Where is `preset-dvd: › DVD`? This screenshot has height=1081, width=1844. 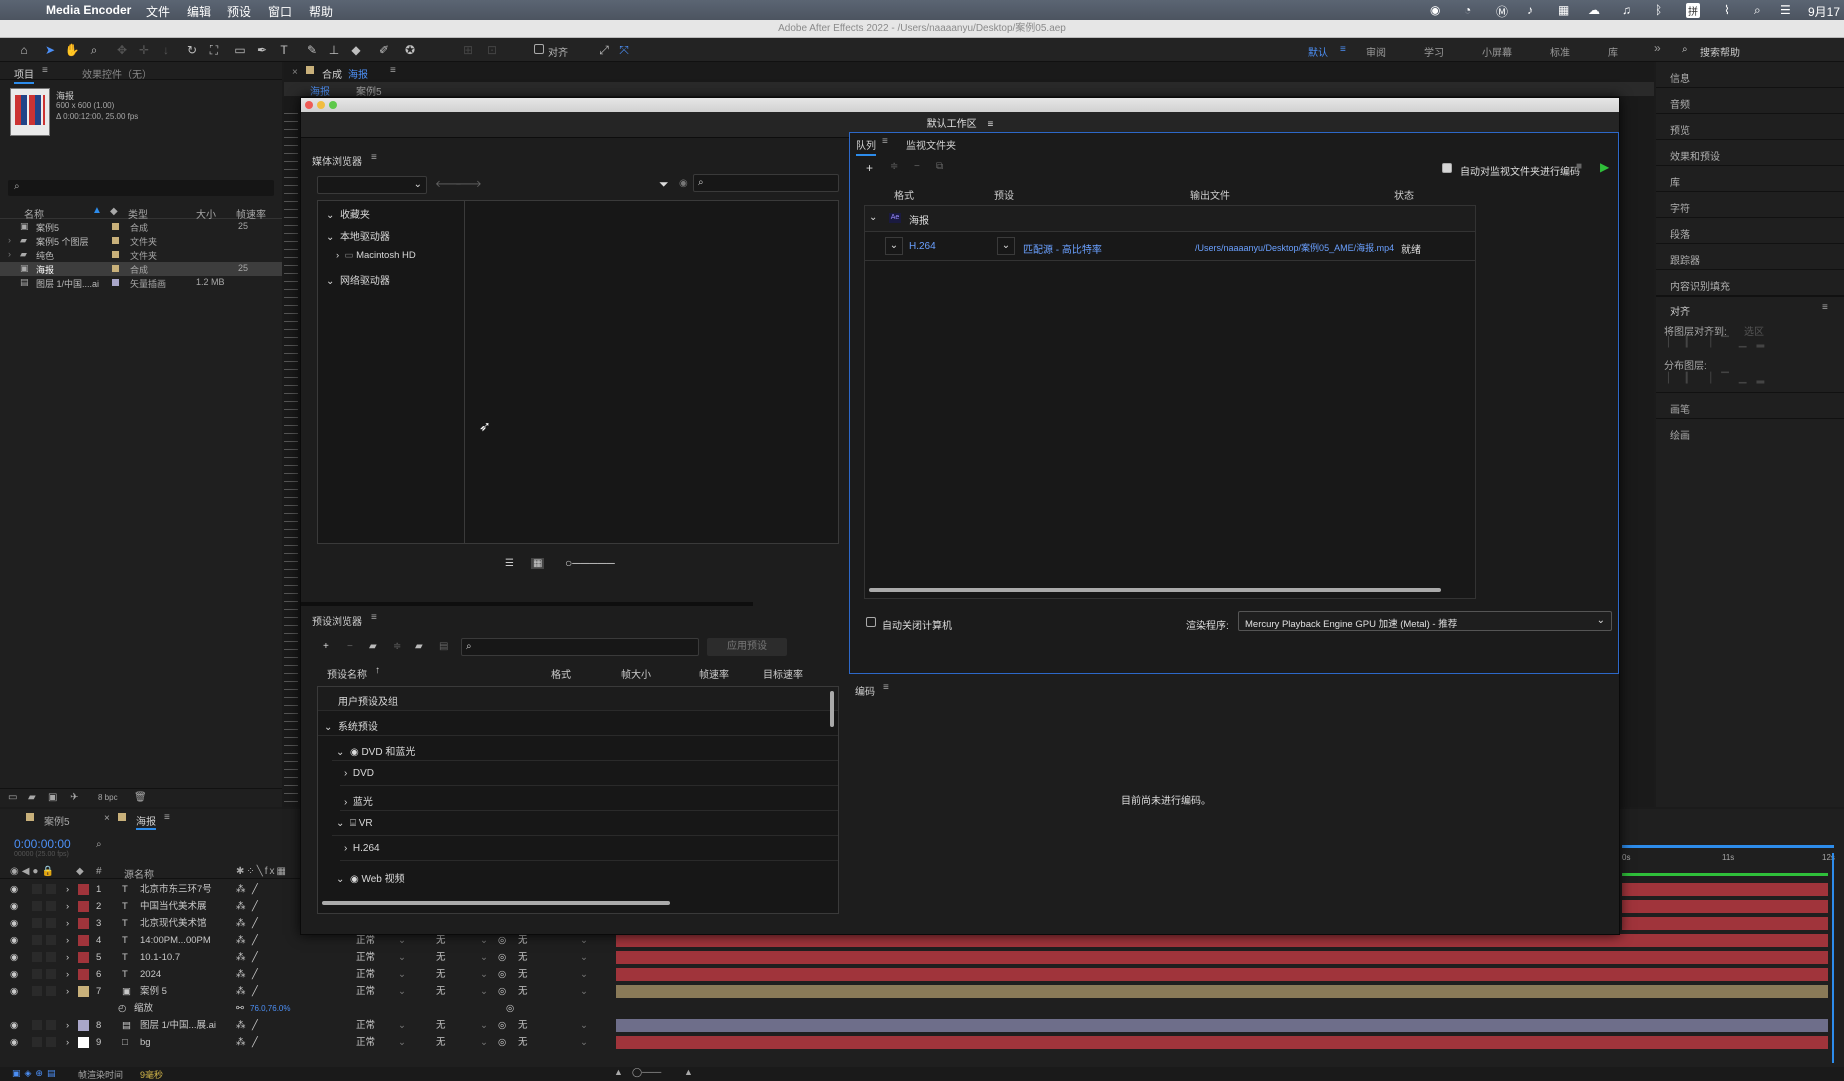 preset-dvd: › DVD is located at coordinates (589, 774).